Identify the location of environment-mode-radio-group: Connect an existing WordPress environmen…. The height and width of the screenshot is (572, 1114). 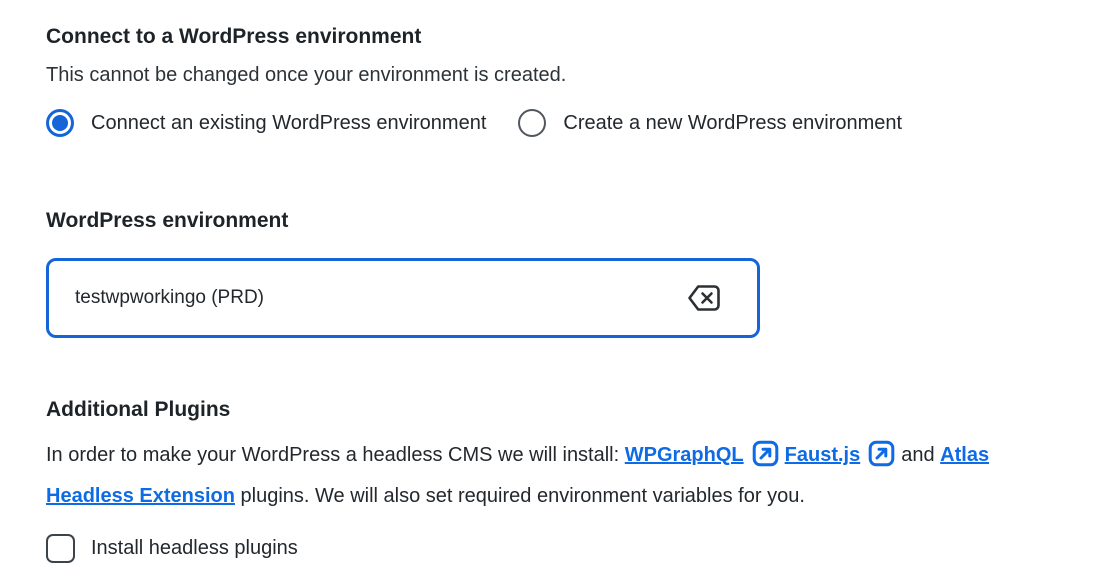
(580, 123).